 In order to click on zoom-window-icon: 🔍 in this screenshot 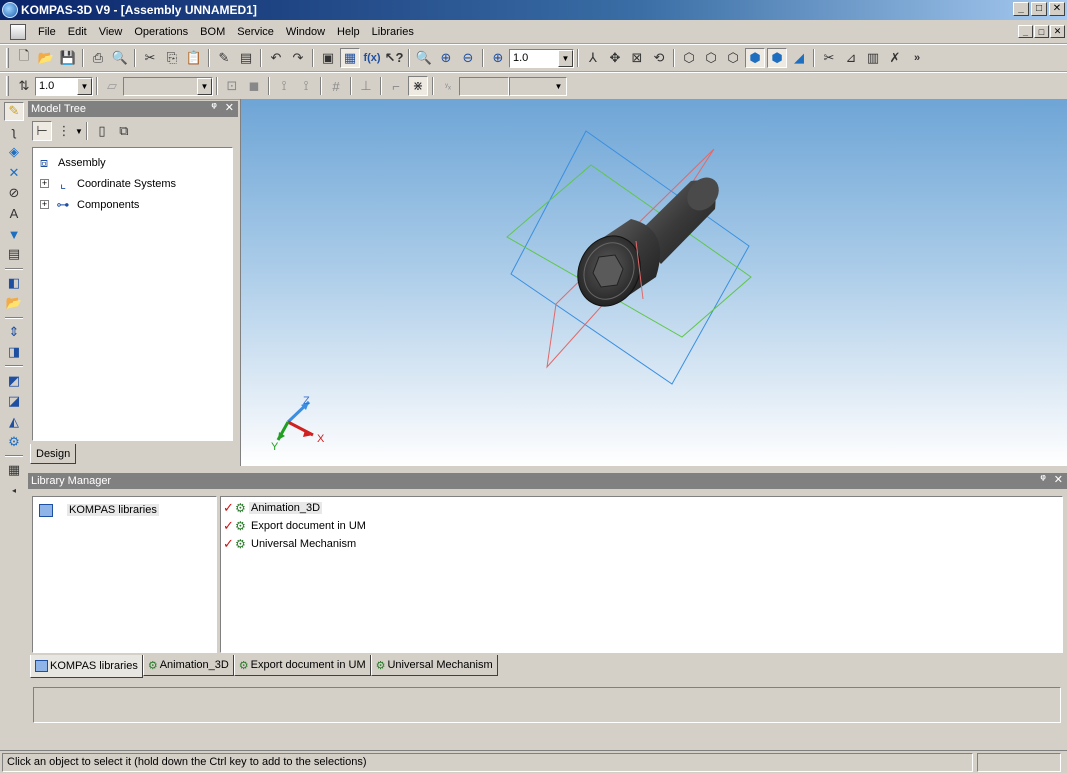, I will do `click(424, 58)`.